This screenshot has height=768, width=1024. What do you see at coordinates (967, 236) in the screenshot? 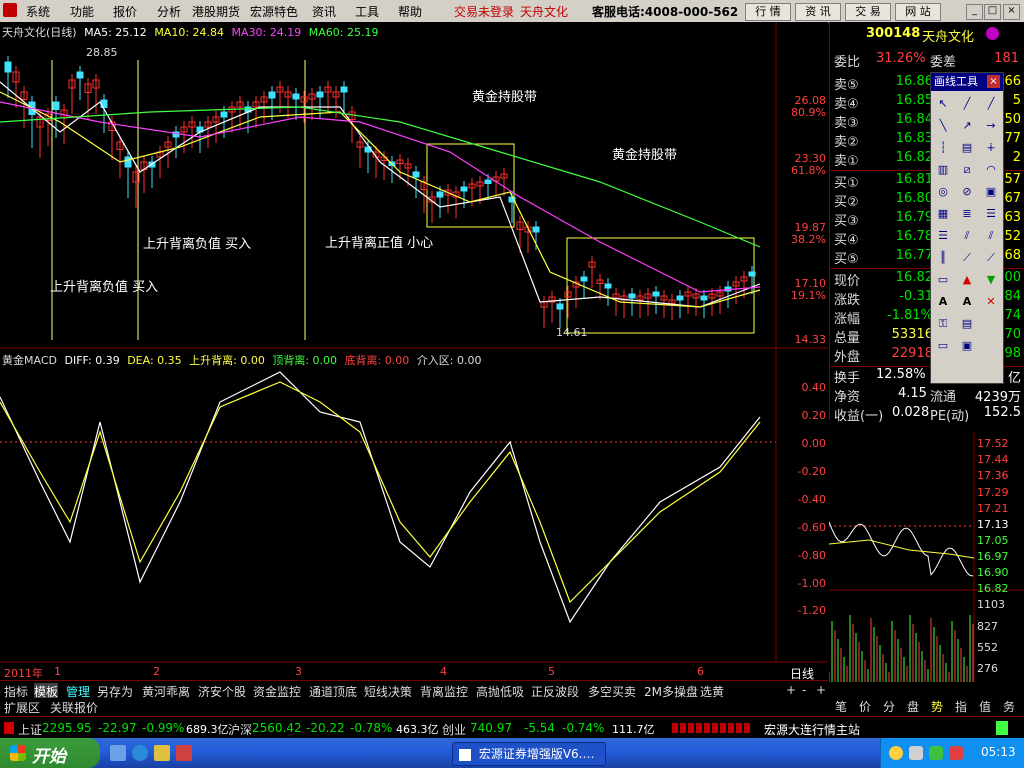
I see `speed-line-icon: ⫽` at bounding box center [967, 236].